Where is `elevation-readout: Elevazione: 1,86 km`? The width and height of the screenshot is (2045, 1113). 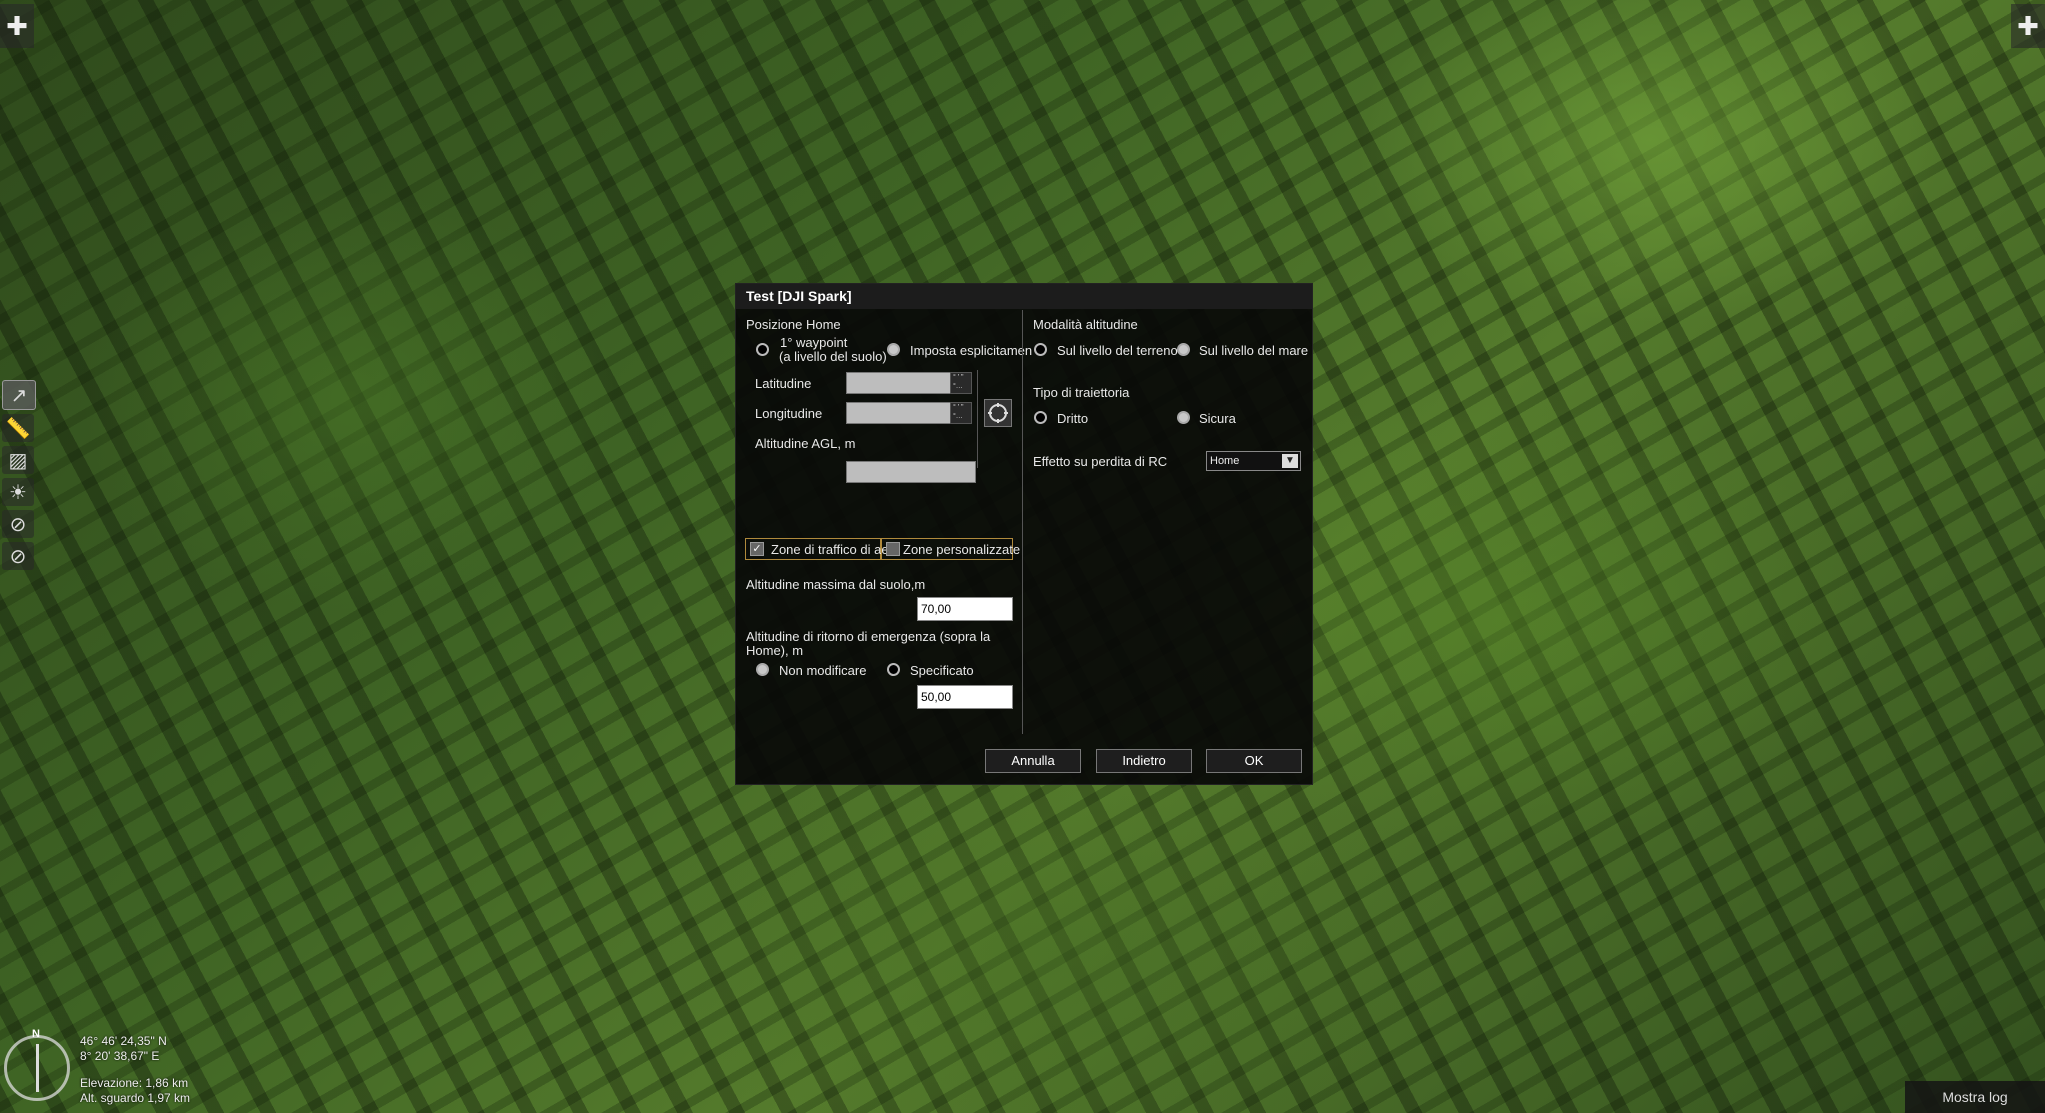
elevation-readout: Elevazione: 1,86 km is located at coordinates (134, 1083).